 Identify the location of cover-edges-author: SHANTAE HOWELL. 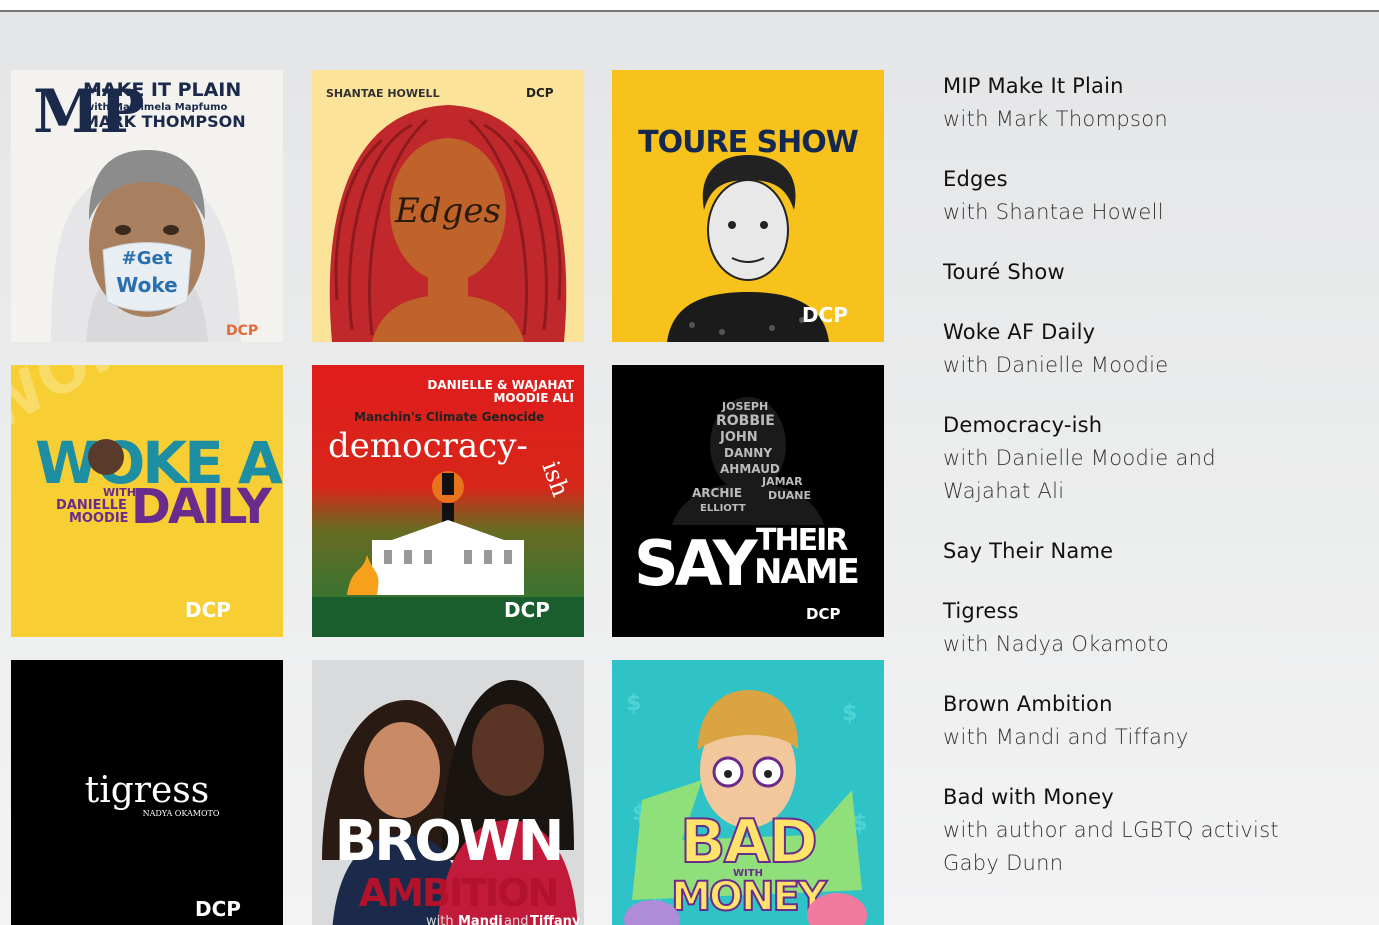
(383, 93).